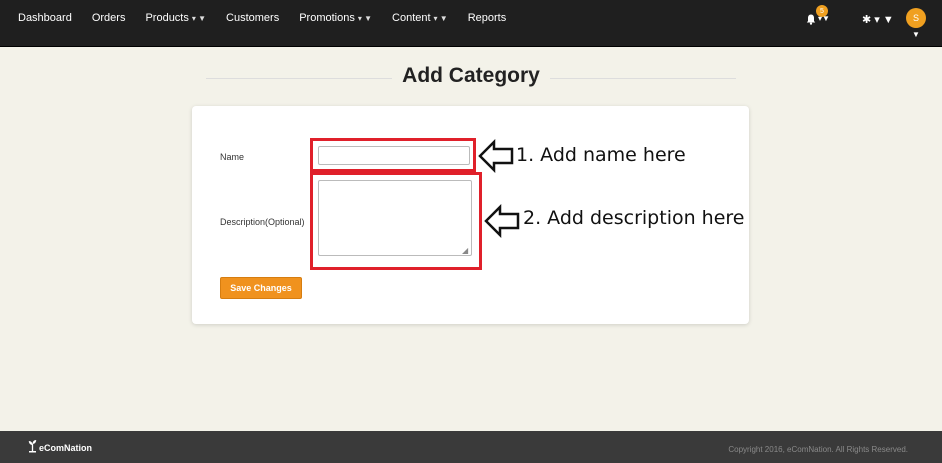 This screenshot has height=463, width=942. I want to click on description-label: Description(Optional), so click(262, 222).